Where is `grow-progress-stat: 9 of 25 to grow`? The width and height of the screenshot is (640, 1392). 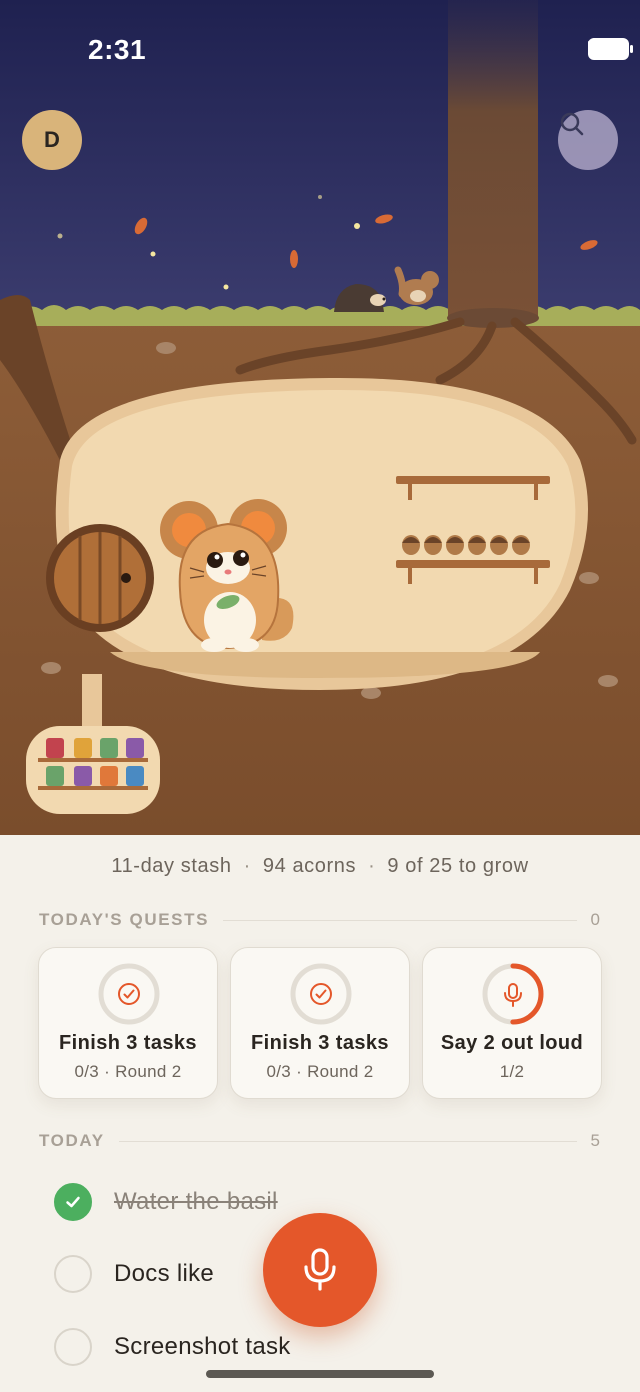 grow-progress-stat: 9 of 25 to grow is located at coordinates (458, 866).